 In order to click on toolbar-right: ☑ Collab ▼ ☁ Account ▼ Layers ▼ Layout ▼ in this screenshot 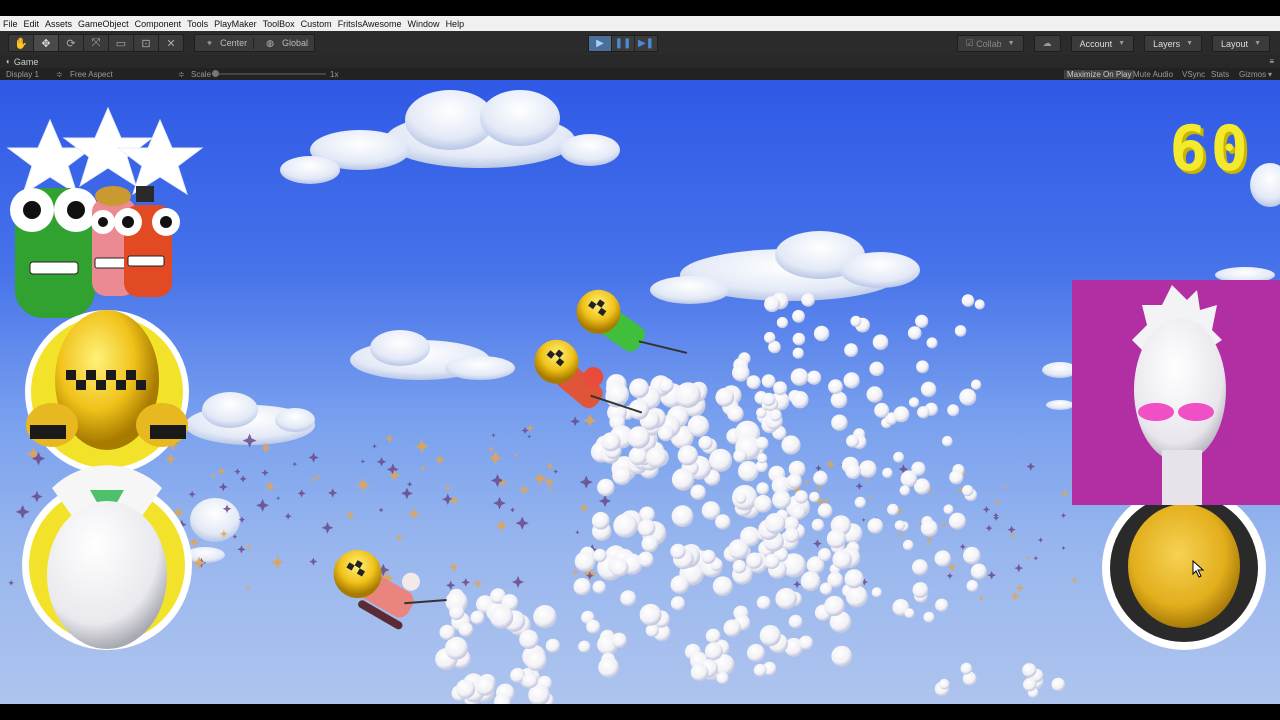, I will do `click(1113, 43)`.